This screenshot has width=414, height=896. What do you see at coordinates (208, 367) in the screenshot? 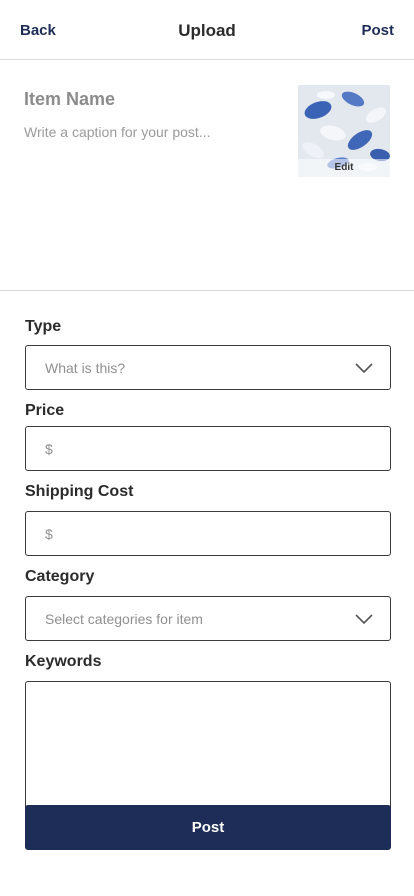
I see `type-select: What is this?` at bounding box center [208, 367].